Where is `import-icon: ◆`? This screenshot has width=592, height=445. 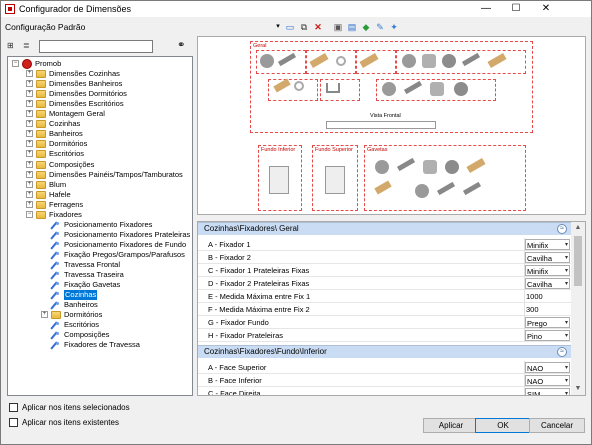 import-icon: ◆ is located at coordinates (366, 27).